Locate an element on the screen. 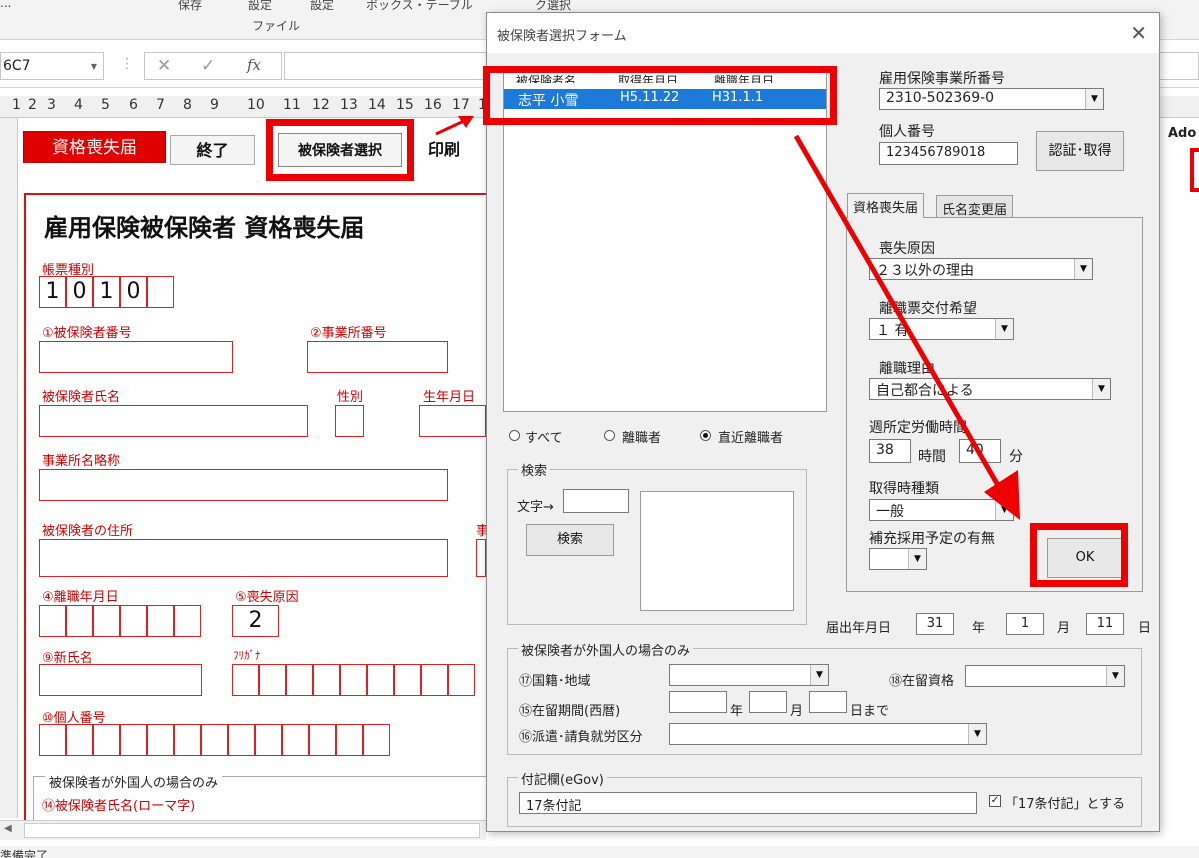 The height and width of the screenshot is (858, 1199). column-label: 11 is located at coordinates (292, 105).